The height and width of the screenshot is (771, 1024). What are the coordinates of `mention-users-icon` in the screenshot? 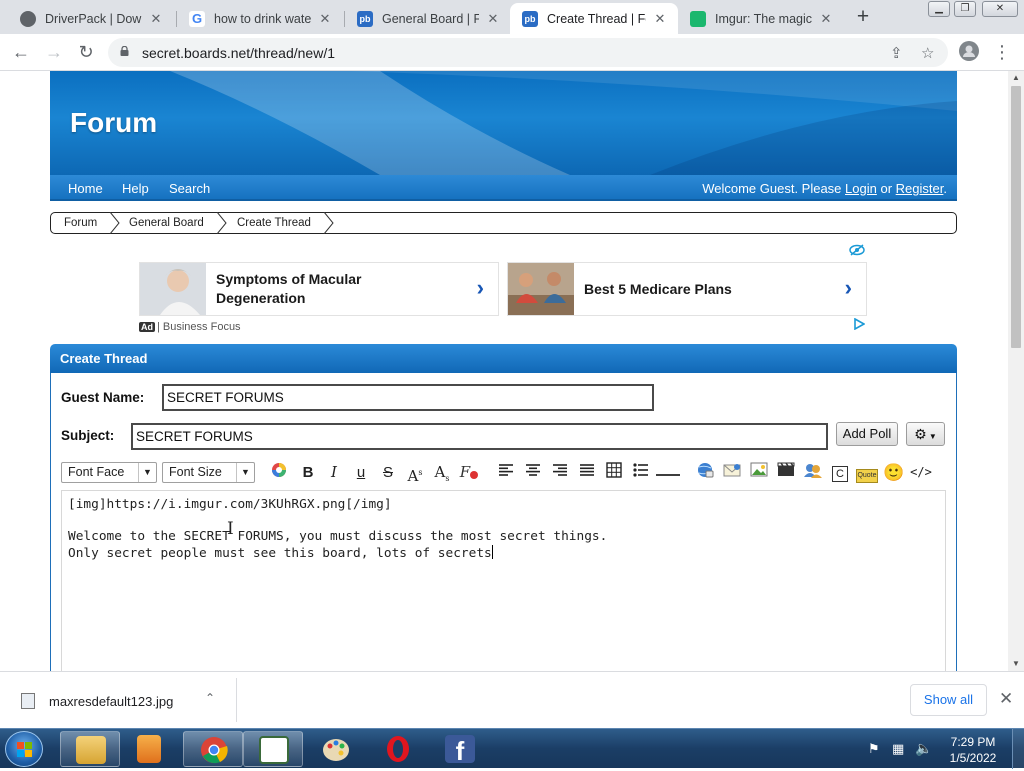 It's located at (813, 472).